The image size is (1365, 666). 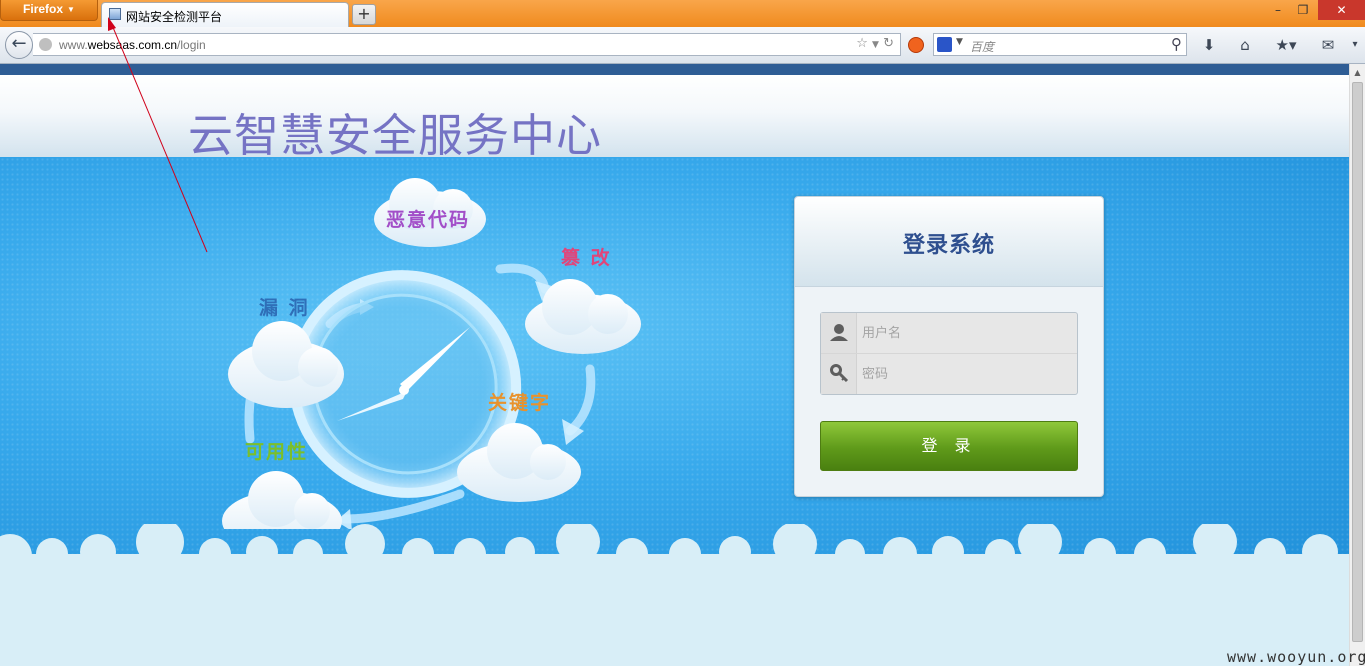 What do you see at coordinates (364, 14) in the screenshot?
I see `new-tab-button: +` at bounding box center [364, 14].